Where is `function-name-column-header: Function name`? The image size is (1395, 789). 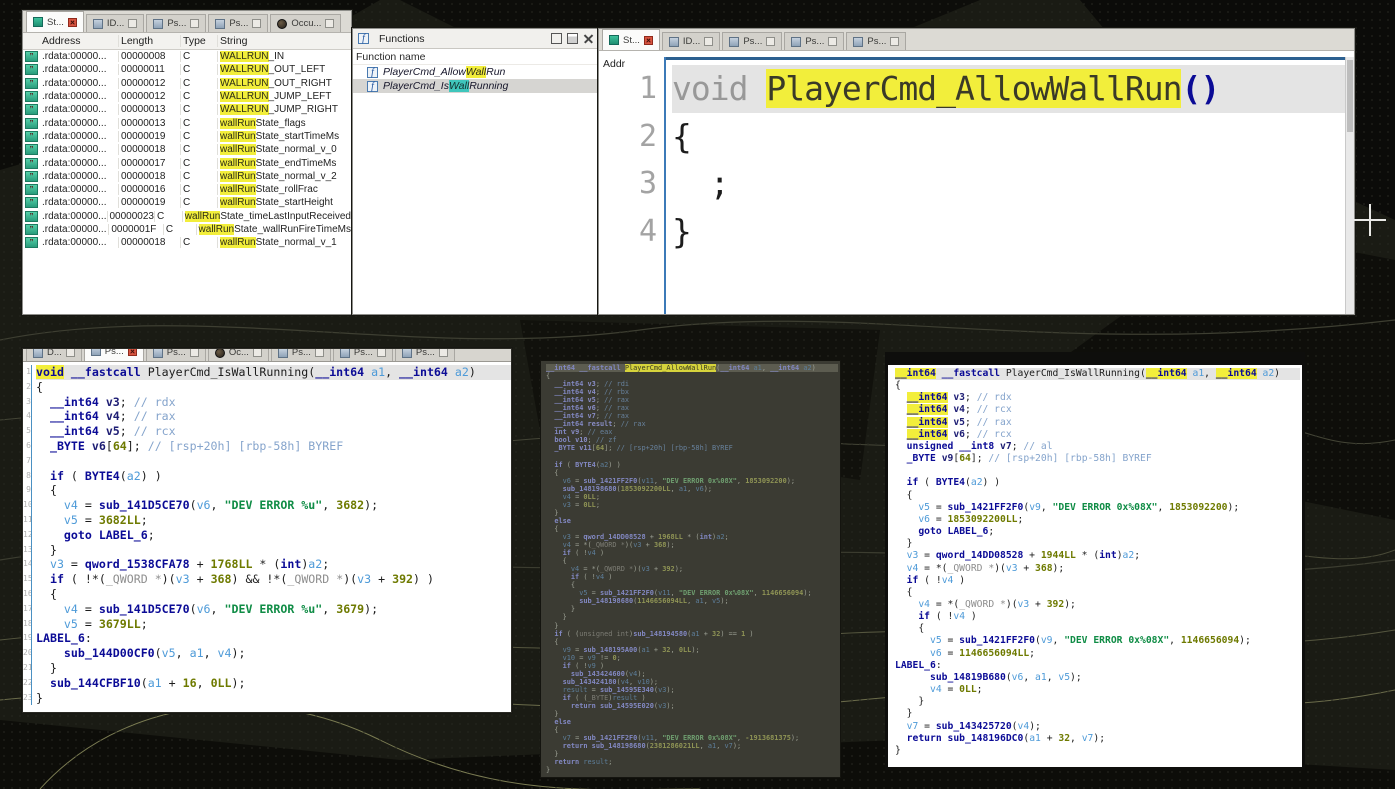 function-name-column-header: Function name is located at coordinates (476, 57).